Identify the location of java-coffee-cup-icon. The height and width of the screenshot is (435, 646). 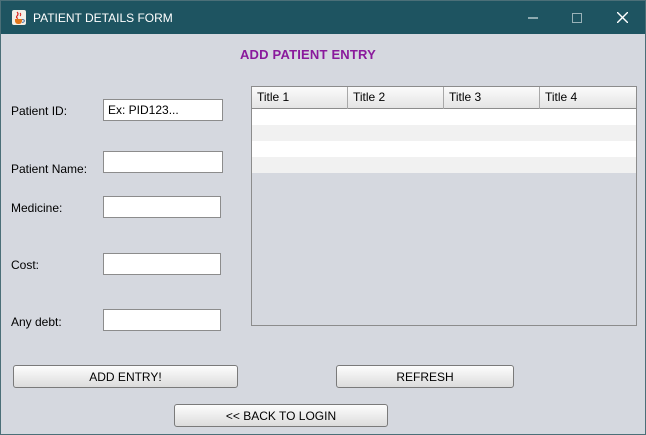
(19, 17).